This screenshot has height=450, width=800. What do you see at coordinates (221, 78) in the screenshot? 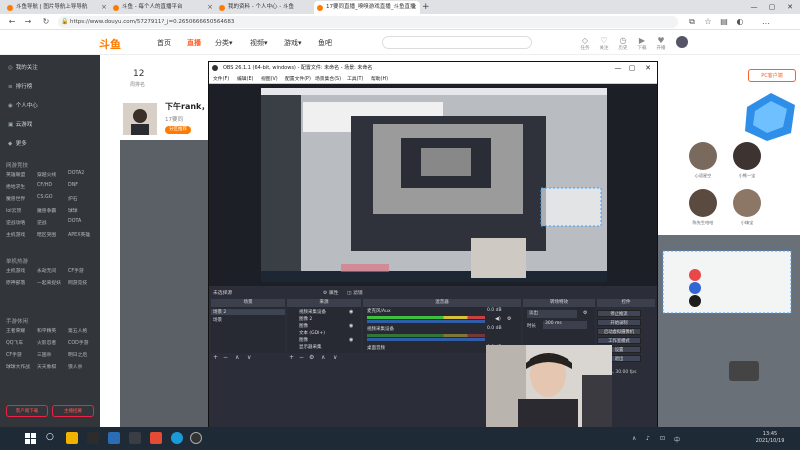
I see `obs-menu-file: 文件(F)` at bounding box center [221, 78].